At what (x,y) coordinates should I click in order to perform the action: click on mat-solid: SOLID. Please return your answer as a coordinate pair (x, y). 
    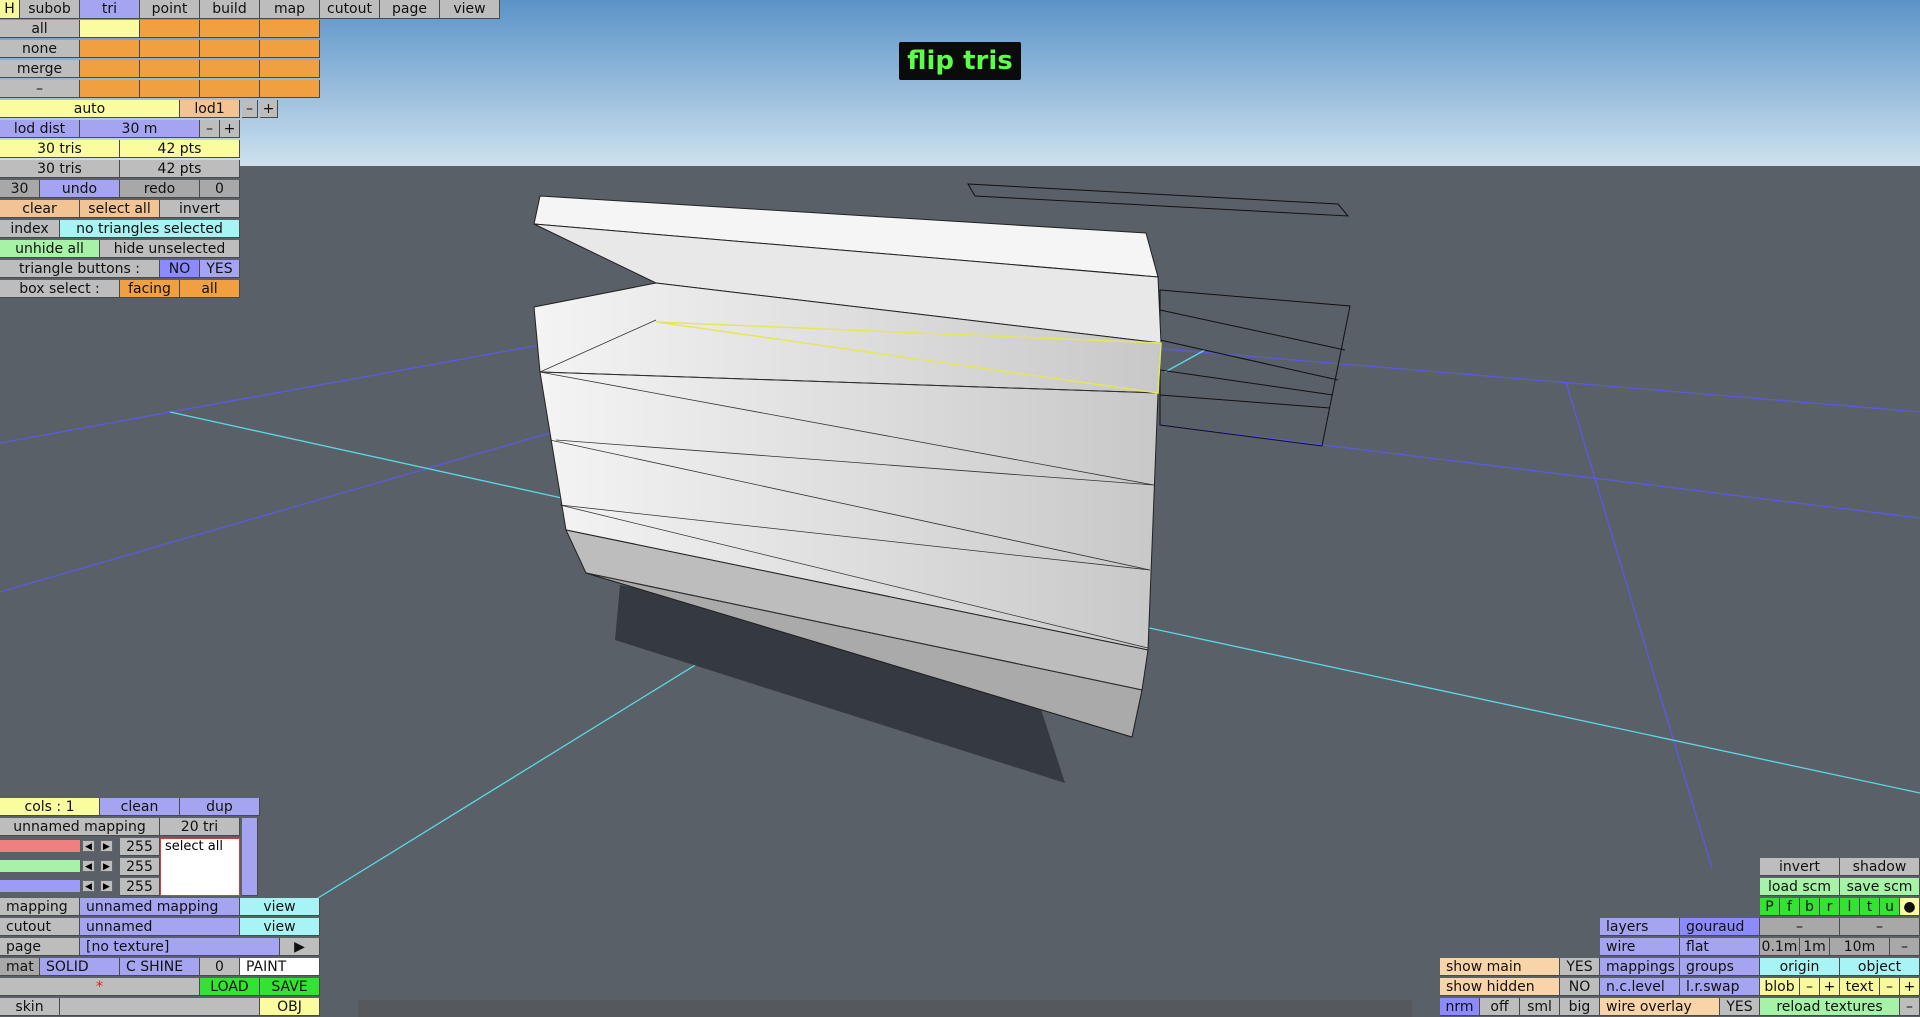
    Looking at the image, I should click on (80, 967).